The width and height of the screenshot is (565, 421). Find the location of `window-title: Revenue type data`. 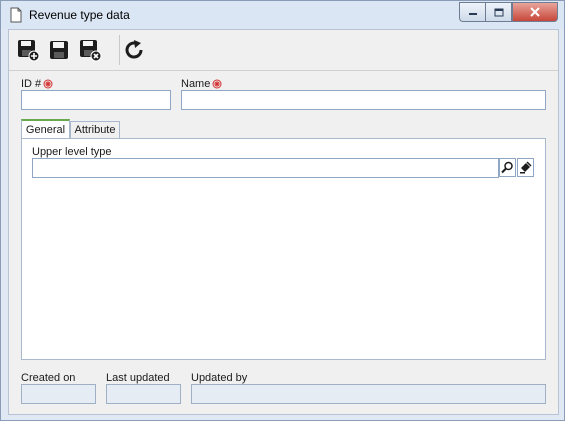

window-title: Revenue type data is located at coordinates (79, 15).